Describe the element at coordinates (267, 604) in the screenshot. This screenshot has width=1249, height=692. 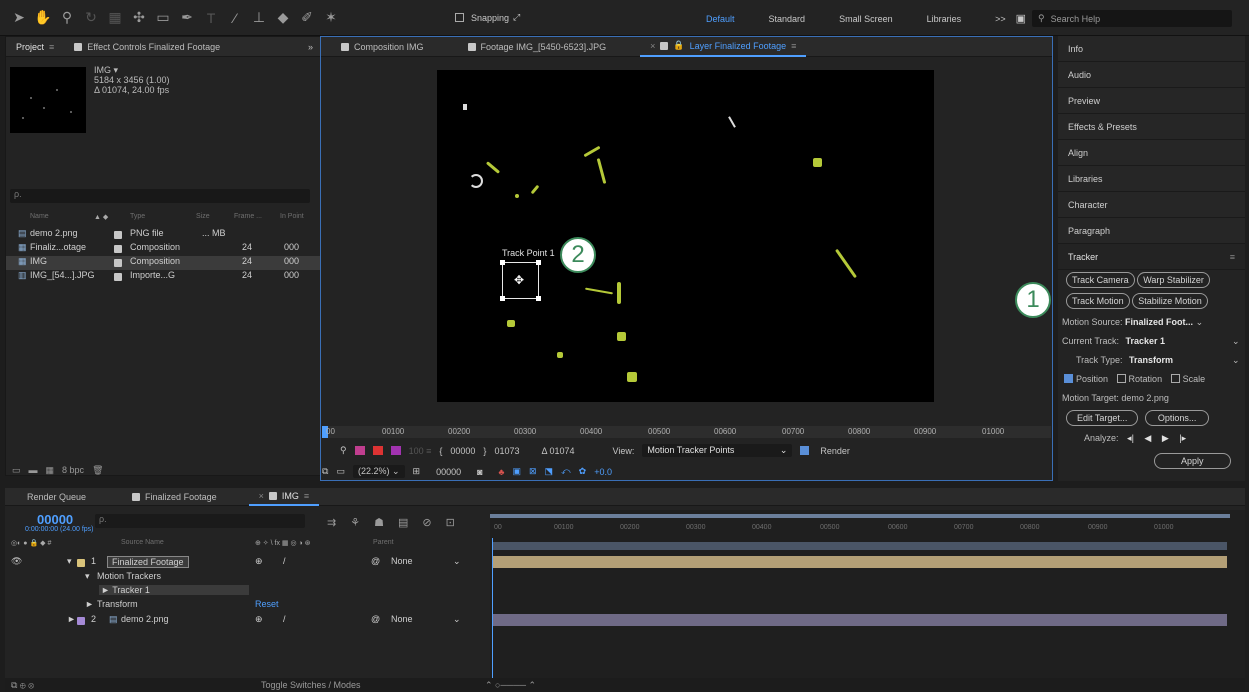
I see `reset-link: Reset` at that location.